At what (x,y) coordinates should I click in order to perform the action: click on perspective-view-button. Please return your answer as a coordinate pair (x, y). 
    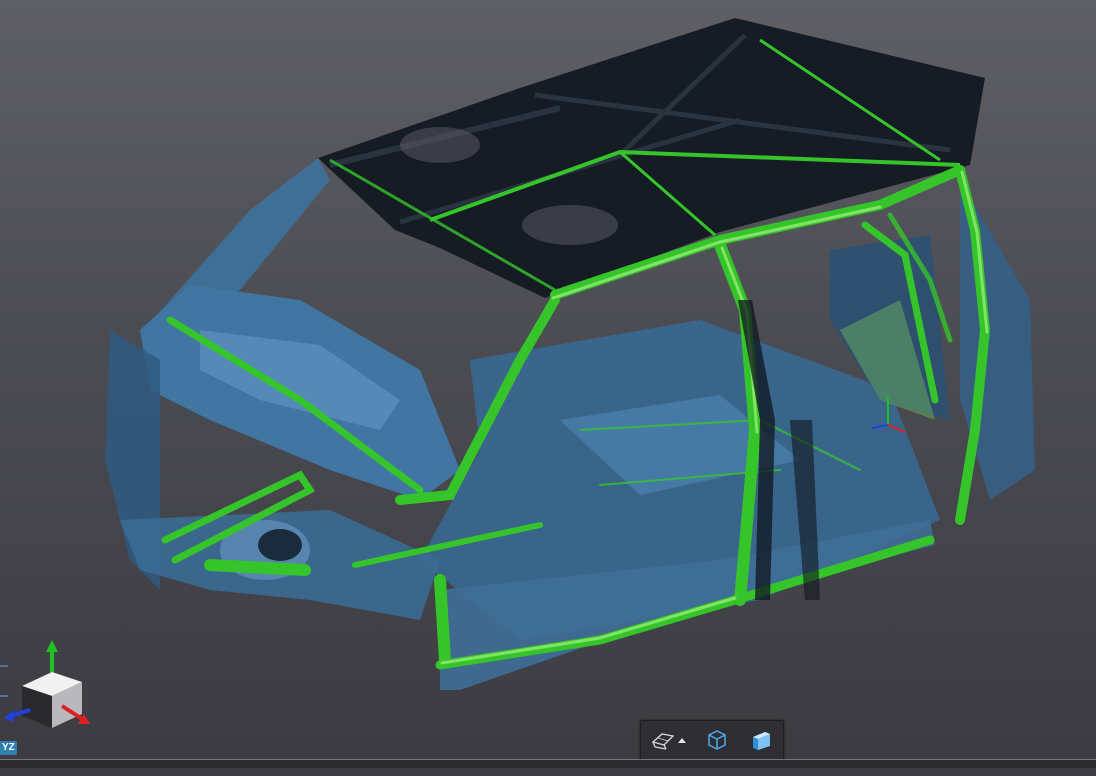
    Looking at the image, I should click on (668, 740).